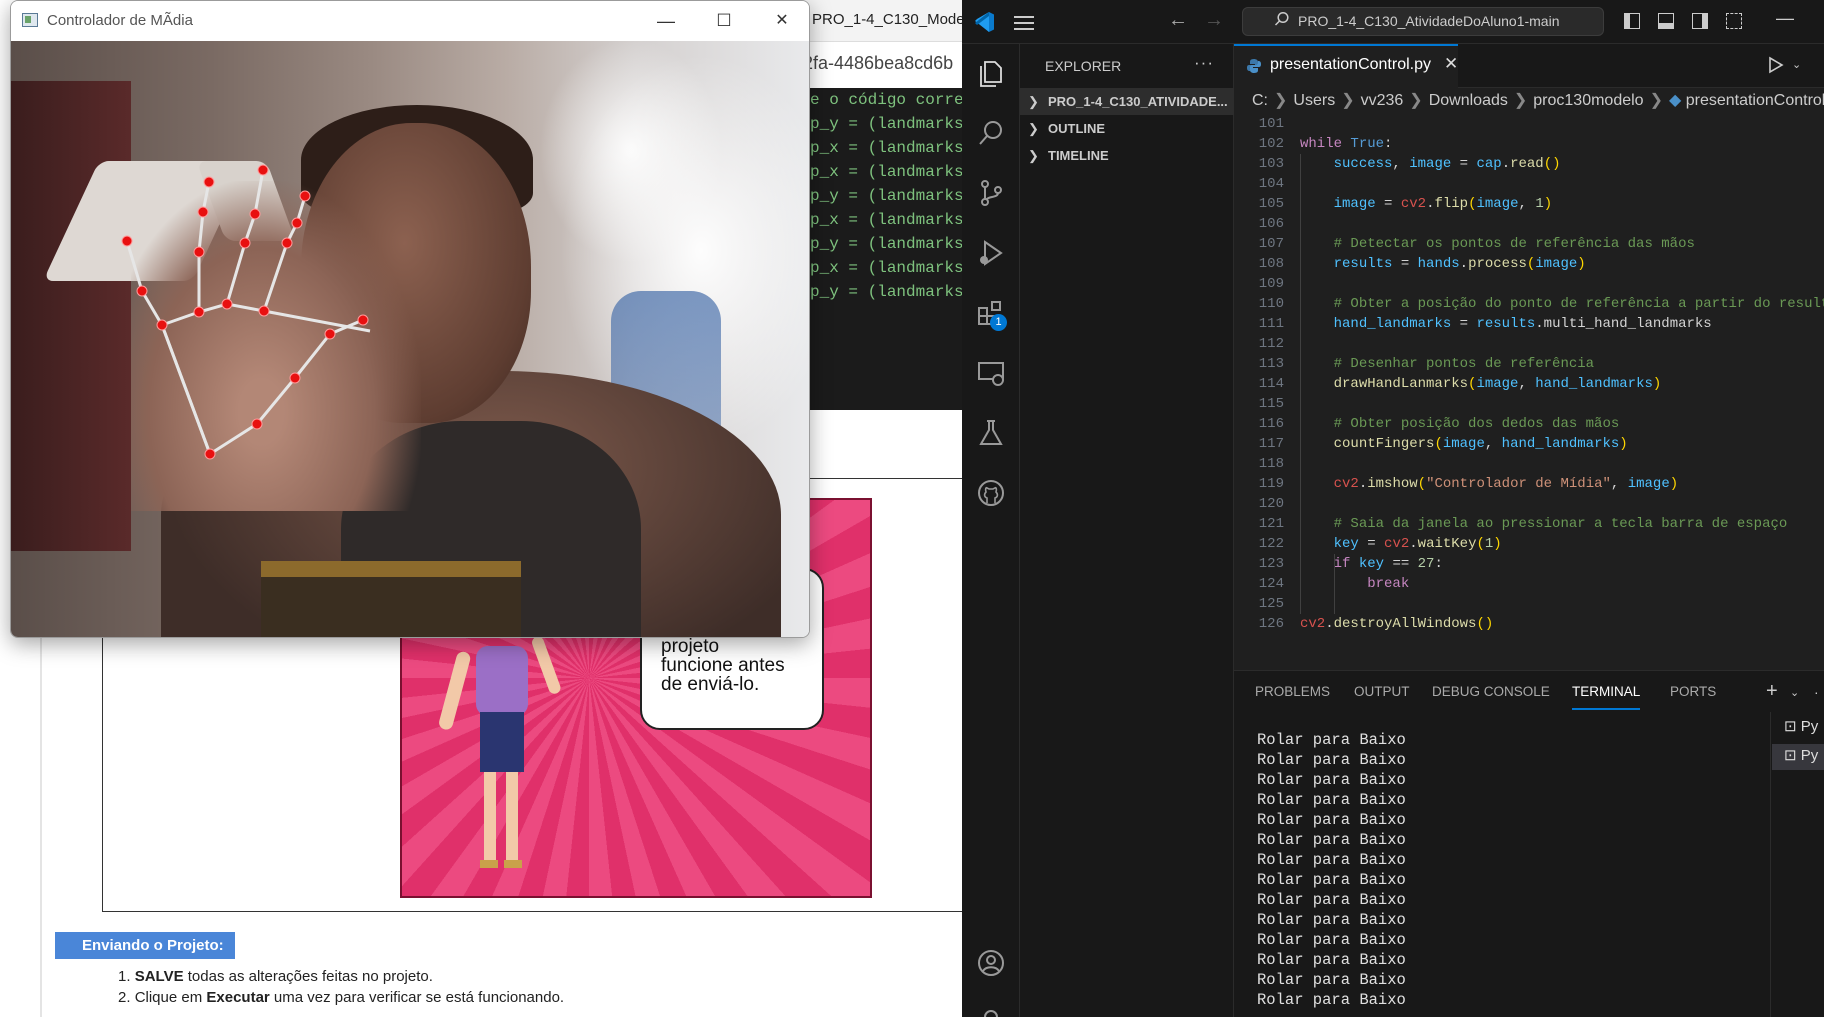 Image resolution: width=1824 pixels, height=1017 pixels. What do you see at coordinates (991, 373) in the screenshot?
I see `remote-explorer-icon` at bounding box center [991, 373].